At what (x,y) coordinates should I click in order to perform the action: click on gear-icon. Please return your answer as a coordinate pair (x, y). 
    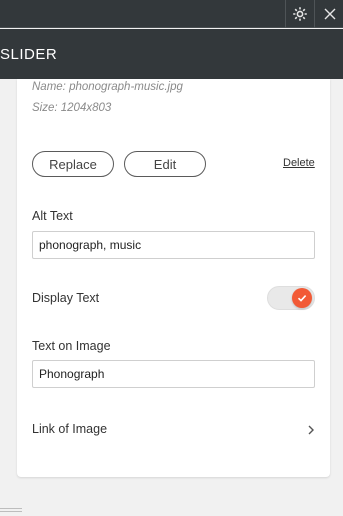
    Looking at the image, I should click on (300, 14).